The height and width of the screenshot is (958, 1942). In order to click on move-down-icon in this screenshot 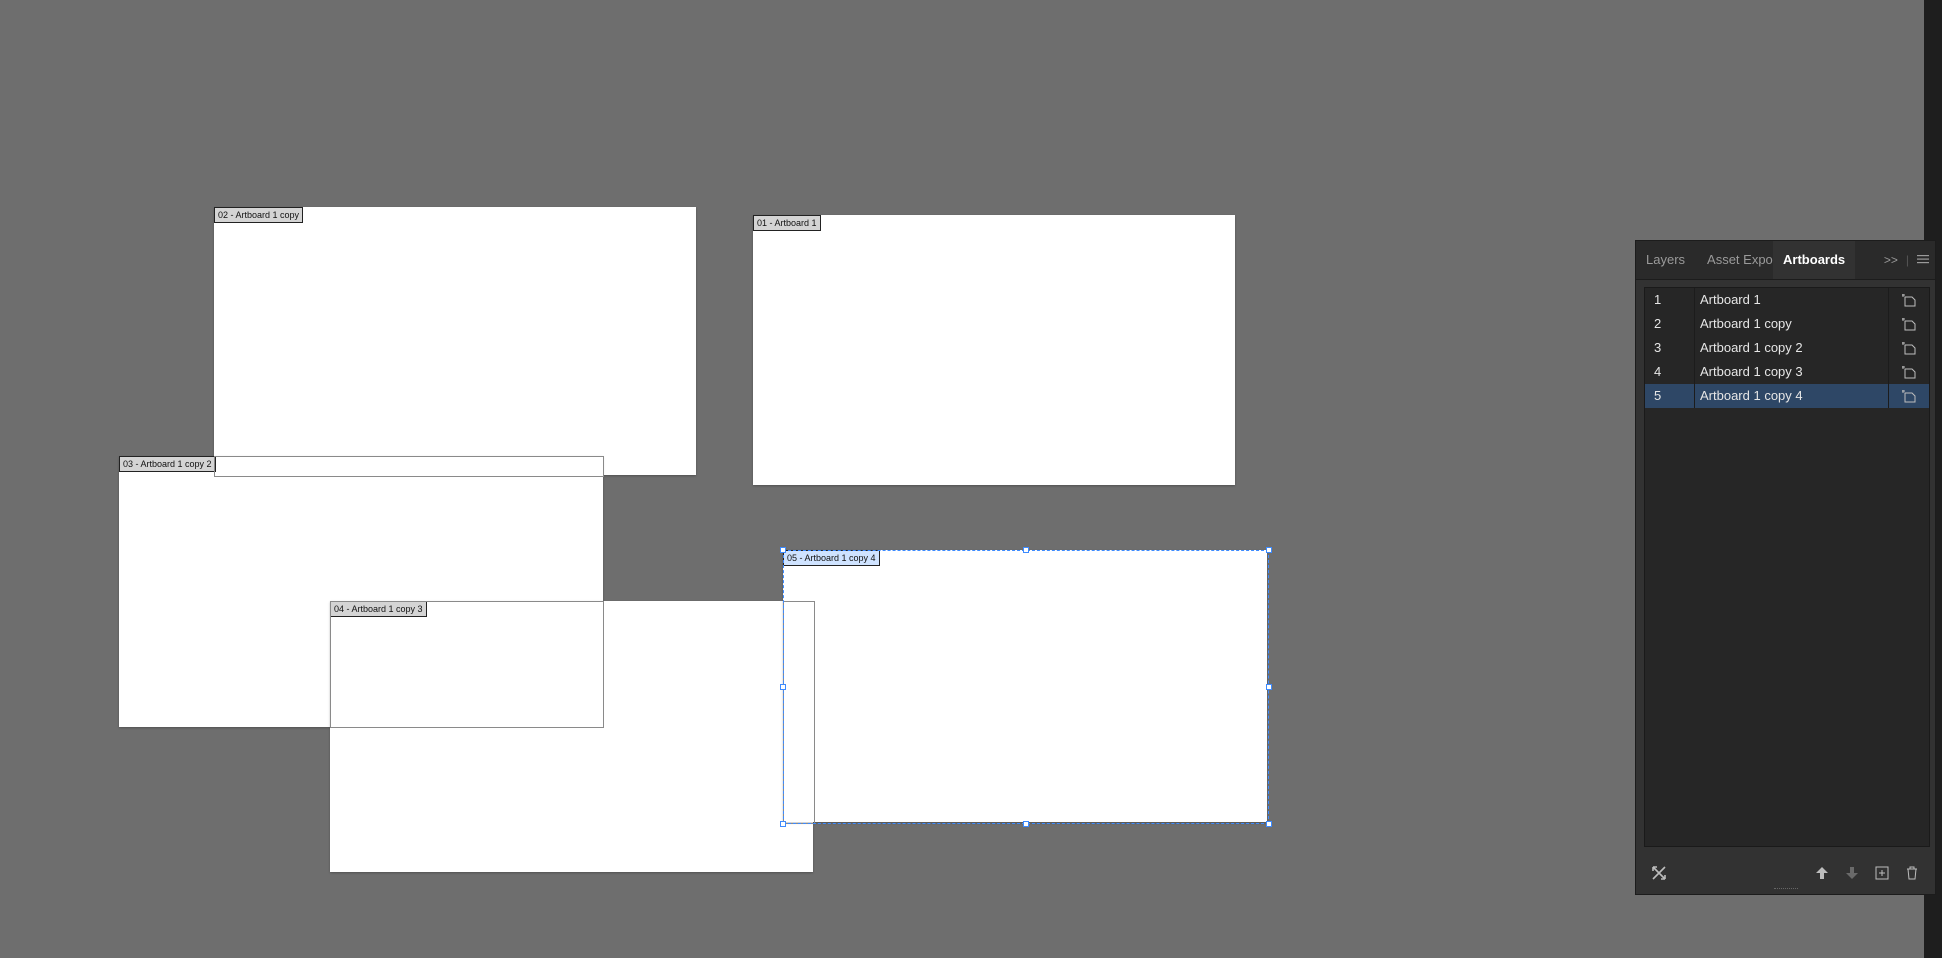, I will do `click(1852, 873)`.